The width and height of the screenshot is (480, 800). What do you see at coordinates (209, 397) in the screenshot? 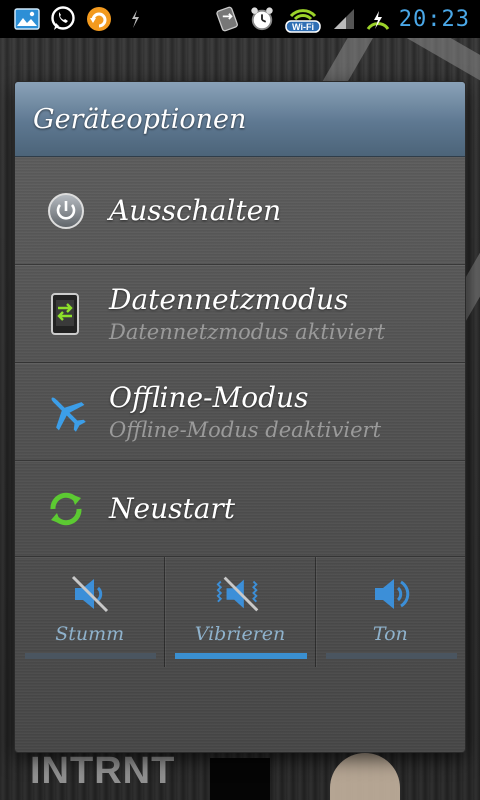
I see `option-offline-mode-label: Offline-Modus` at bounding box center [209, 397].